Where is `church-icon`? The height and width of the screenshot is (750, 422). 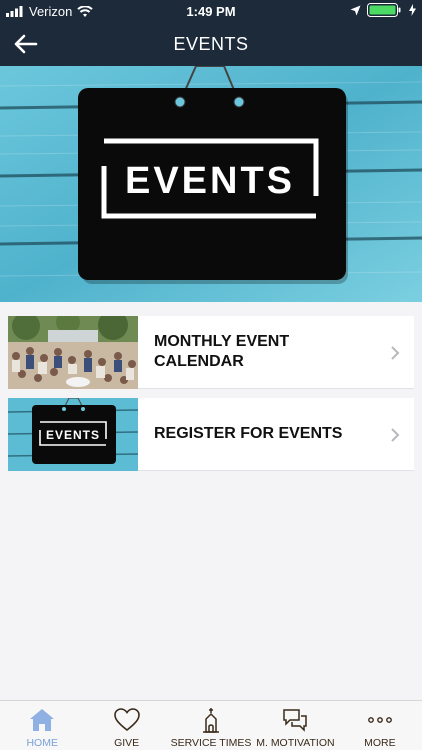
church-icon is located at coordinates (211, 720).